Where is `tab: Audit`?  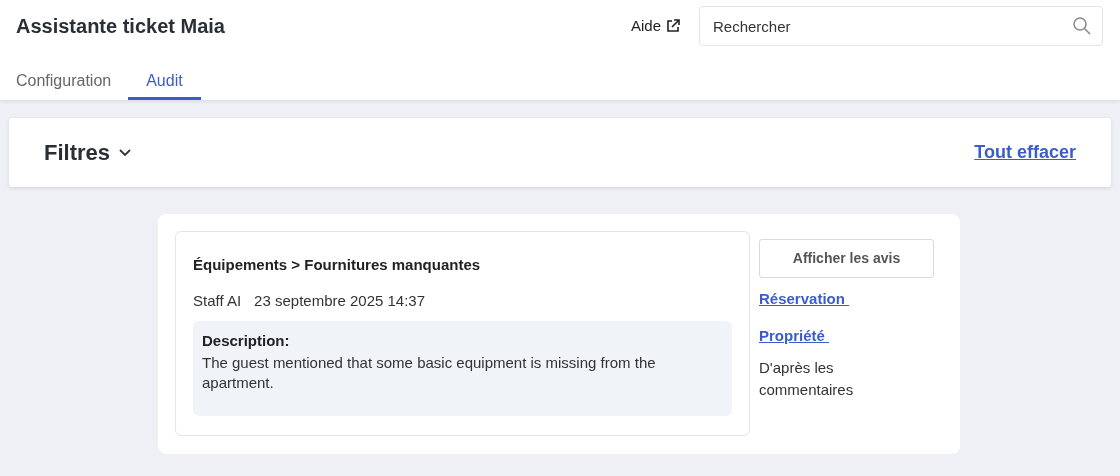 tab: Audit is located at coordinates (164, 82).